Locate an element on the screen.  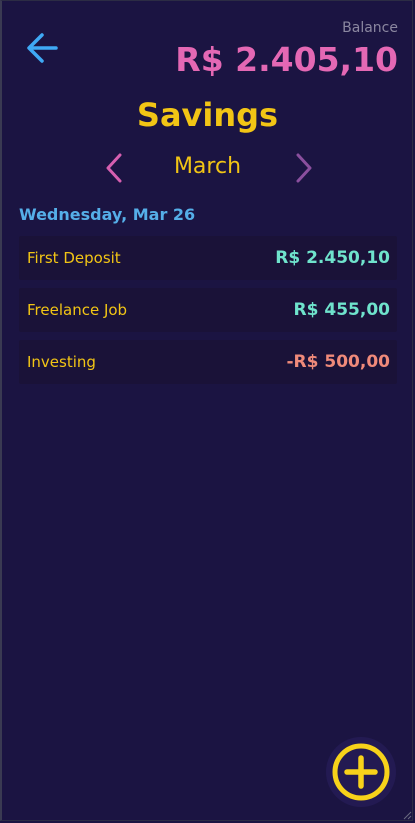
balance-label: Balance is located at coordinates (370, 28).